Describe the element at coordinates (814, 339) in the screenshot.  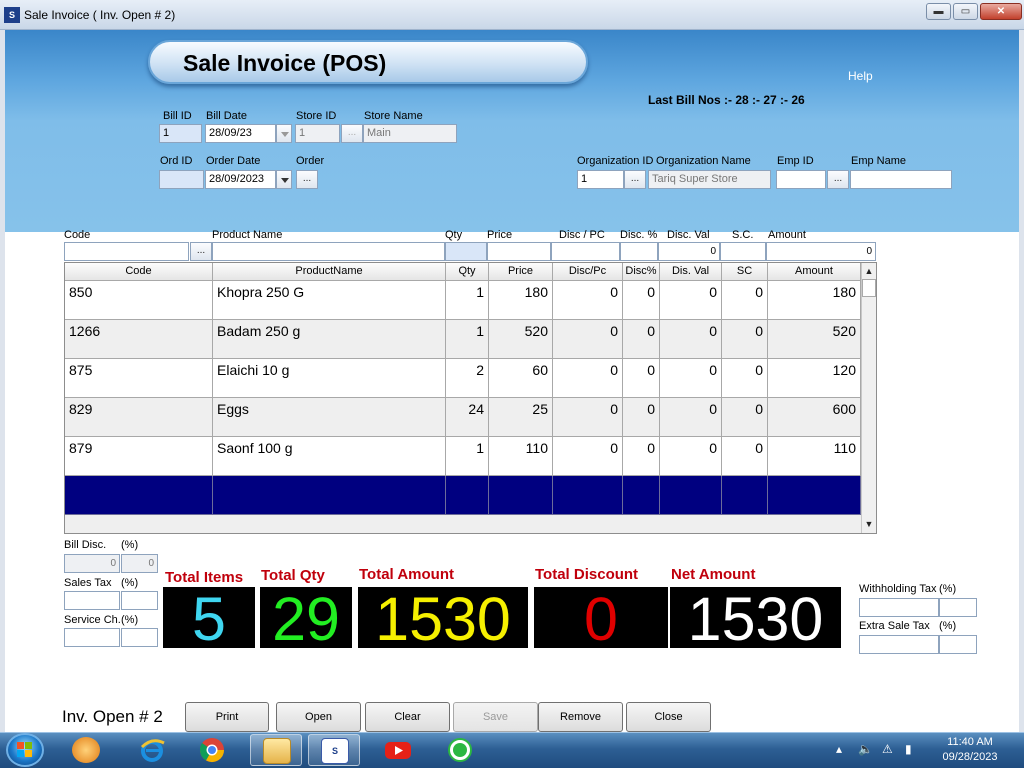
I see `cell-amount: 520` at that location.